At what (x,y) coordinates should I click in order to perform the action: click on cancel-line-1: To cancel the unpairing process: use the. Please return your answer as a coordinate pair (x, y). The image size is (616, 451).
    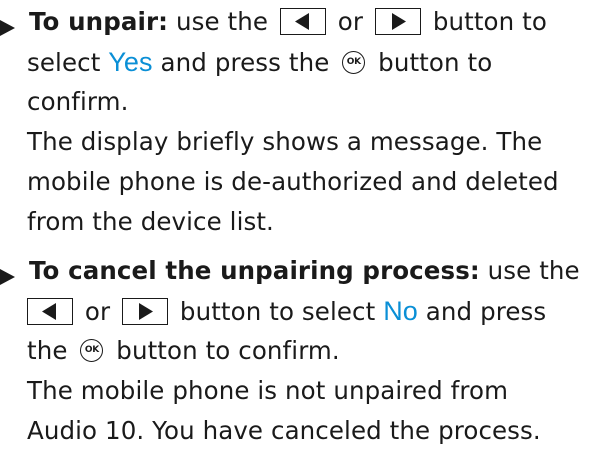
    Looking at the image, I should click on (304, 271).